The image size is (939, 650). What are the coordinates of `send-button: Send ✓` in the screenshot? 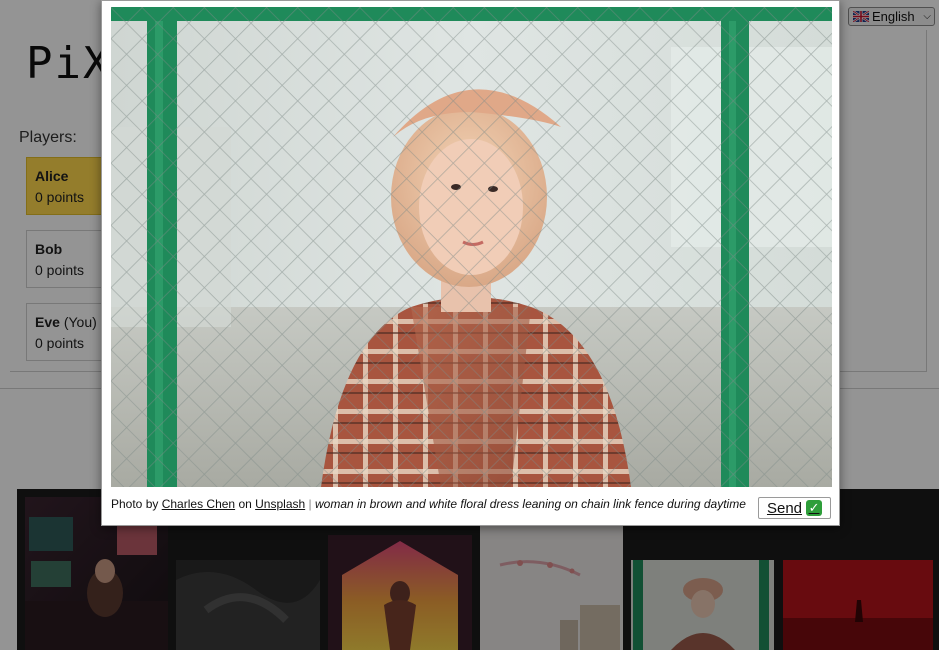 It's located at (794, 508).